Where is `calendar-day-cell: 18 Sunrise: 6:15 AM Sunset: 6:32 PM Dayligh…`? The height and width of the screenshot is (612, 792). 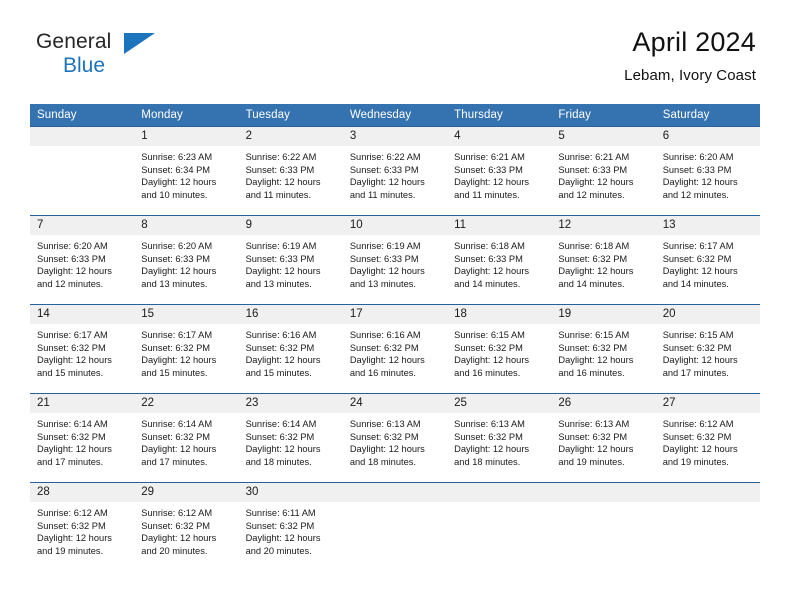
calendar-day-cell: 18 Sunrise: 6:15 AM Sunset: 6:32 PM Dayligh… is located at coordinates (499, 349).